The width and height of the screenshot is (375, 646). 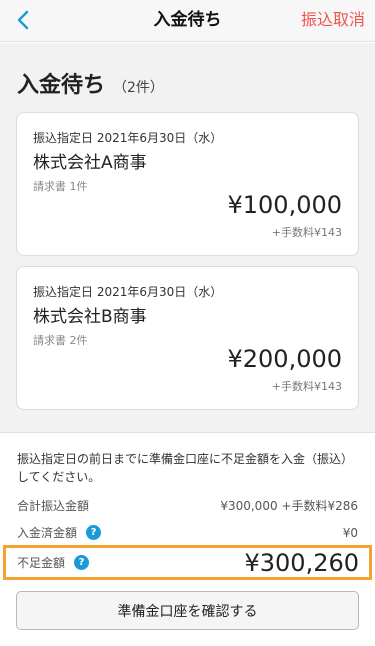 I want to click on shortage-row: 不足金額 ? ¥300,260, so click(x=187, y=562).